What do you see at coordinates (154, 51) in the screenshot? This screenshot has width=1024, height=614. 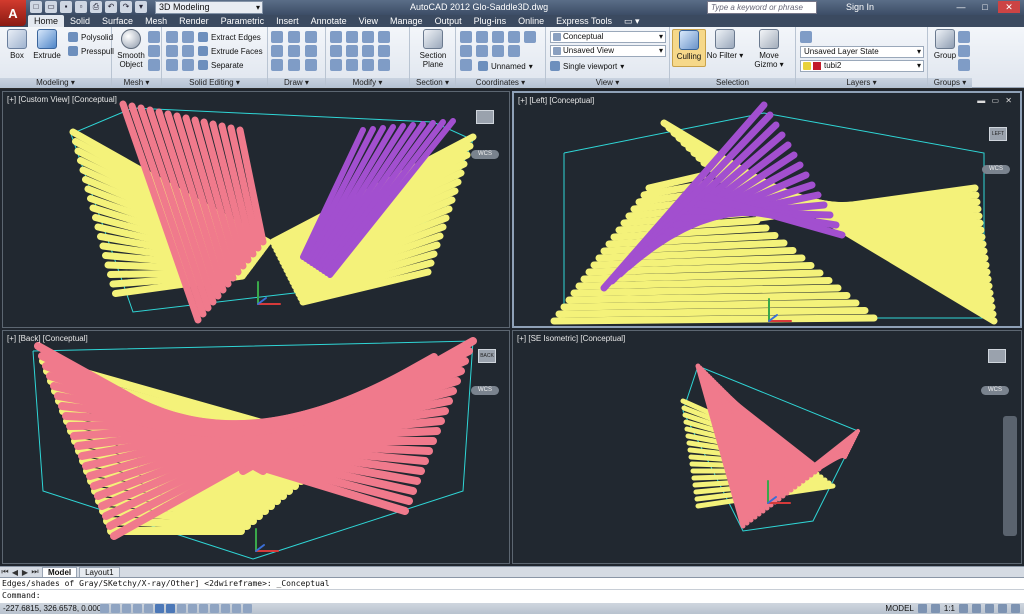 I see `mesh-refine-icon` at bounding box center [154, 51].